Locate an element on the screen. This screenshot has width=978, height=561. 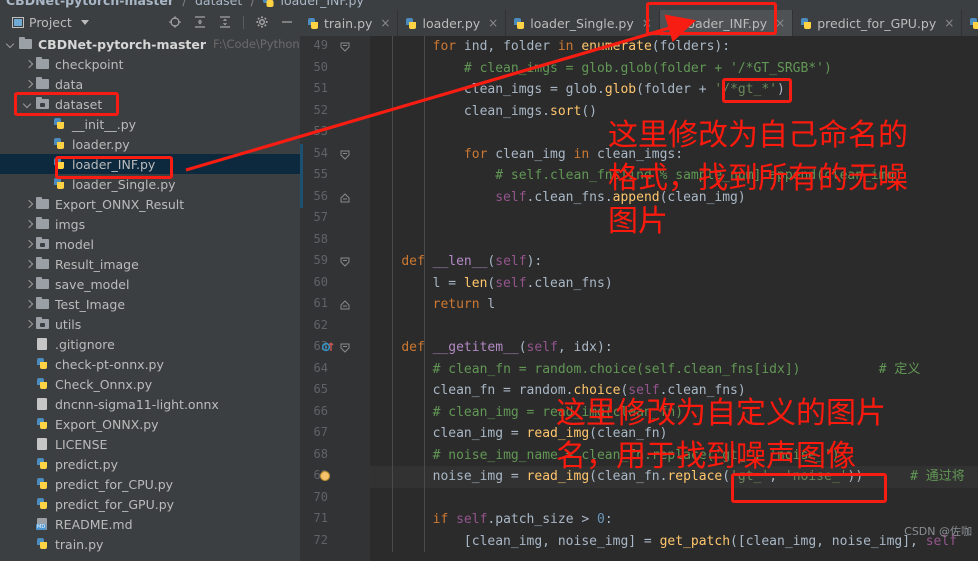
locate-target-icon is located at coordinates (175, 22).